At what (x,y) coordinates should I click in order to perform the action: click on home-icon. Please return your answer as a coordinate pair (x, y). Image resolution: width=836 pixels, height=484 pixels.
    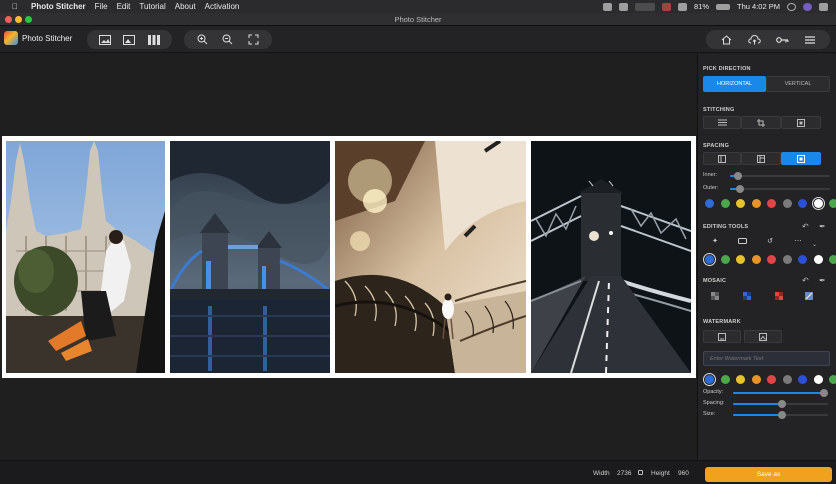
    Looking at the image, I should click on (726, 40).